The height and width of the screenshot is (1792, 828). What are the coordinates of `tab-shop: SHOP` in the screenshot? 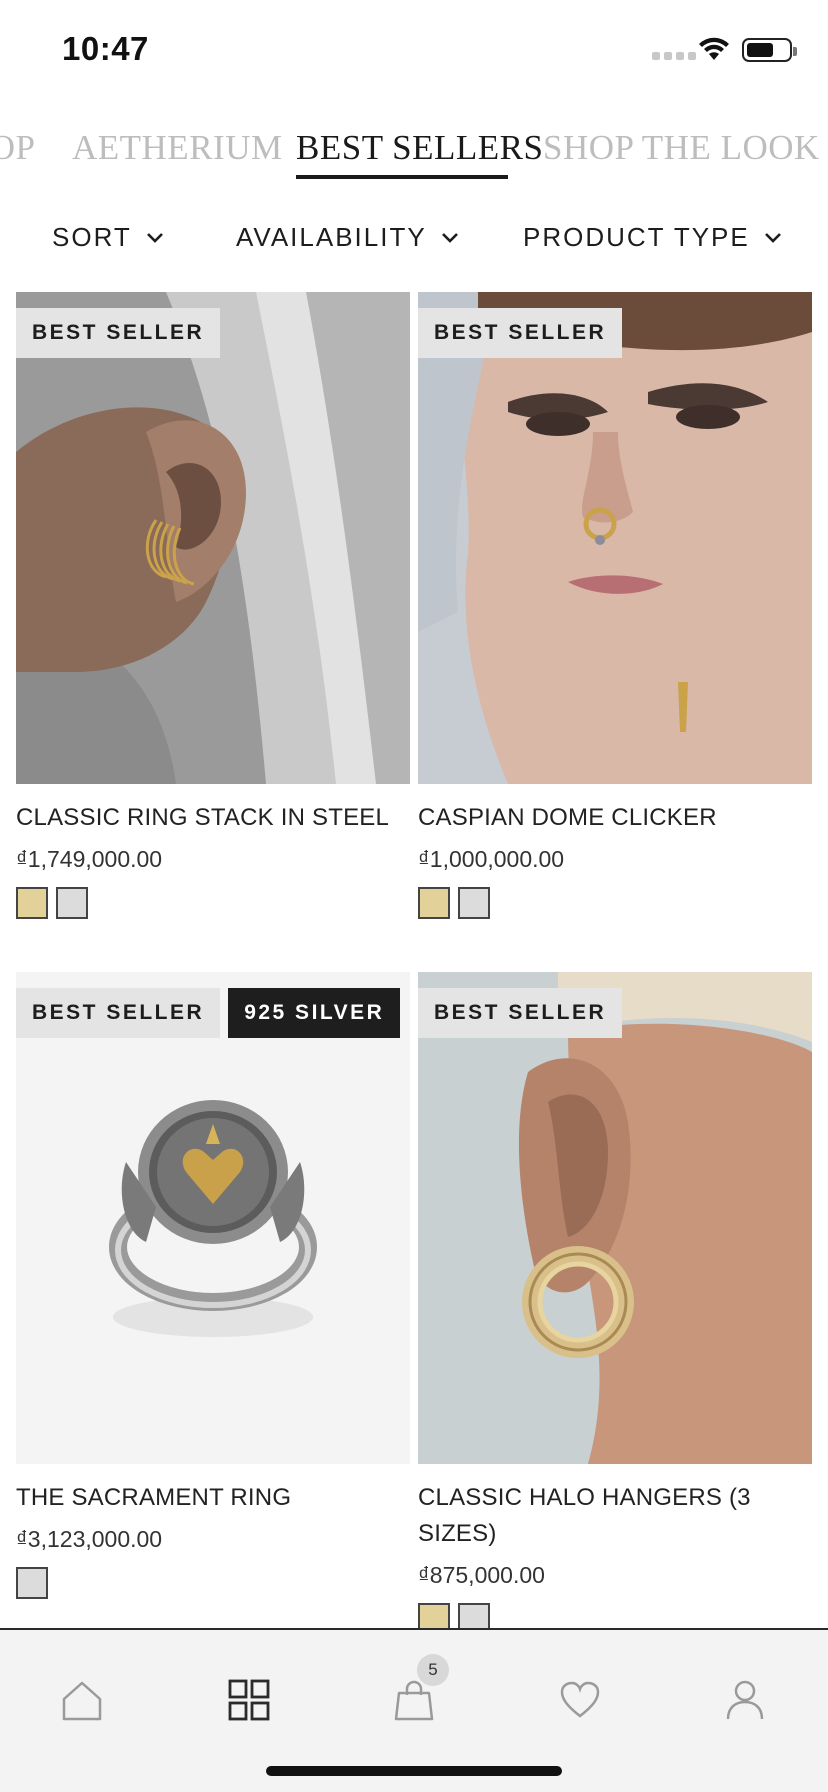 It's located at (17, 148).